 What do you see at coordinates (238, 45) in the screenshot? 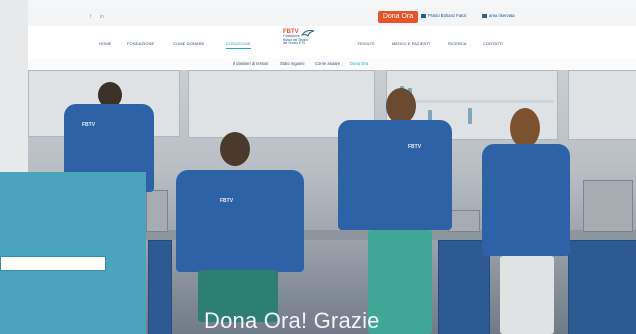
I see `nav-item-donazione: DONAZIONE` at bounding box center [238, 45].